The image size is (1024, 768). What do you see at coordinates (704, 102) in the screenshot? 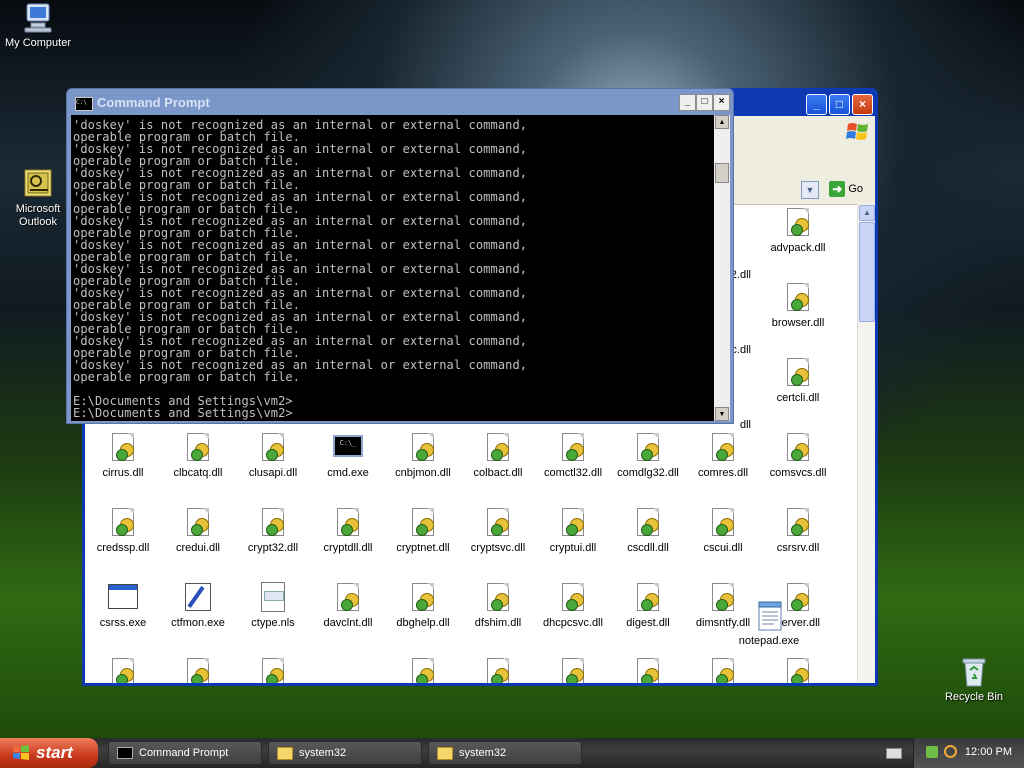
I see `cmd-maximize-button: □` at bounding box center [704, 102].